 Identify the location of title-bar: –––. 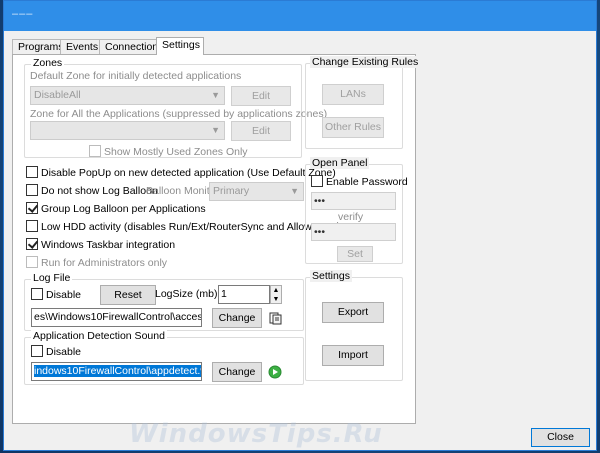
(300, 16).